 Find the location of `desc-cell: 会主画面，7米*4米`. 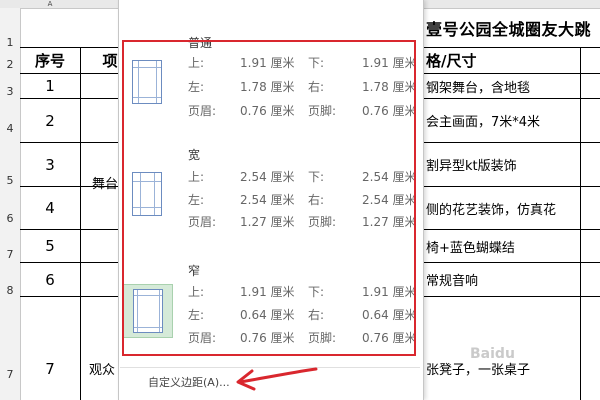

desc-cell: 会主画面，7米*4米 is located at coordinates (501, 120).